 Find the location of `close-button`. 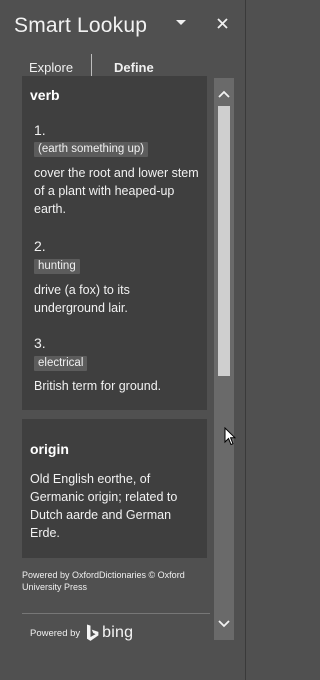

close-button is located at coordinates (222, 23).